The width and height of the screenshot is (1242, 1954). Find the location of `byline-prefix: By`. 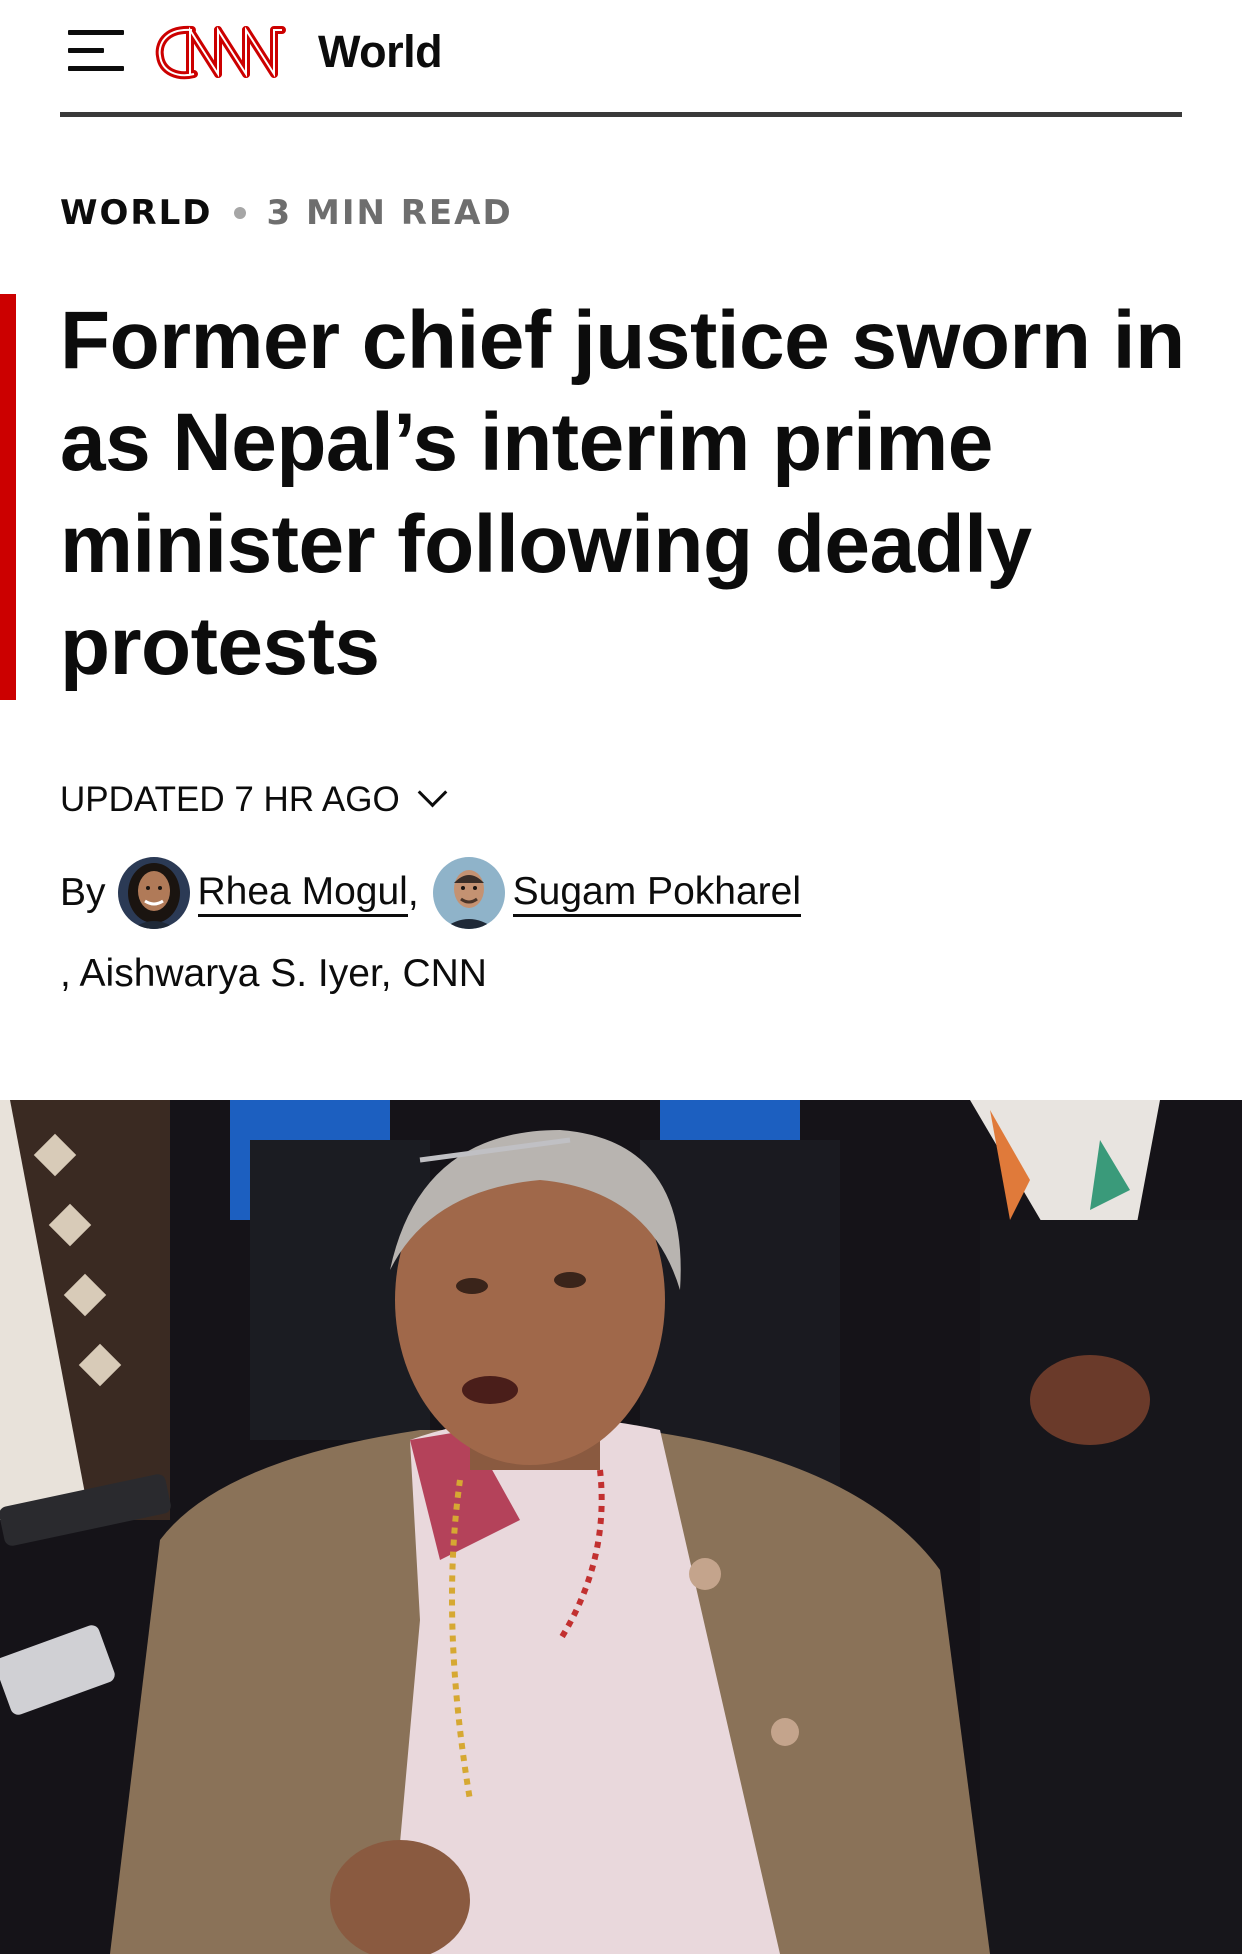

byline-prefix: By is located at coordinates (83, 892).